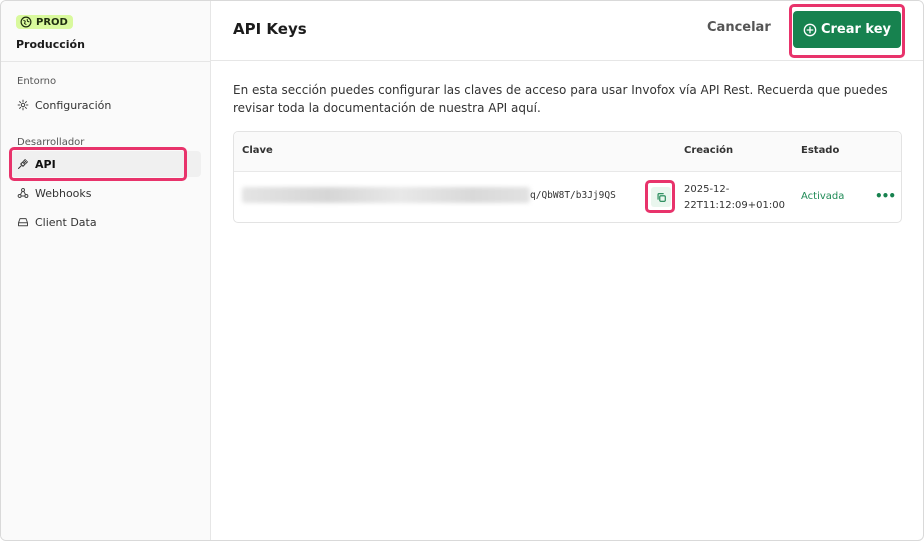 Image resolution: width=924 pixels, height=541 pixels. I want to click on create-key-label: Crear key, so click(856, 29).